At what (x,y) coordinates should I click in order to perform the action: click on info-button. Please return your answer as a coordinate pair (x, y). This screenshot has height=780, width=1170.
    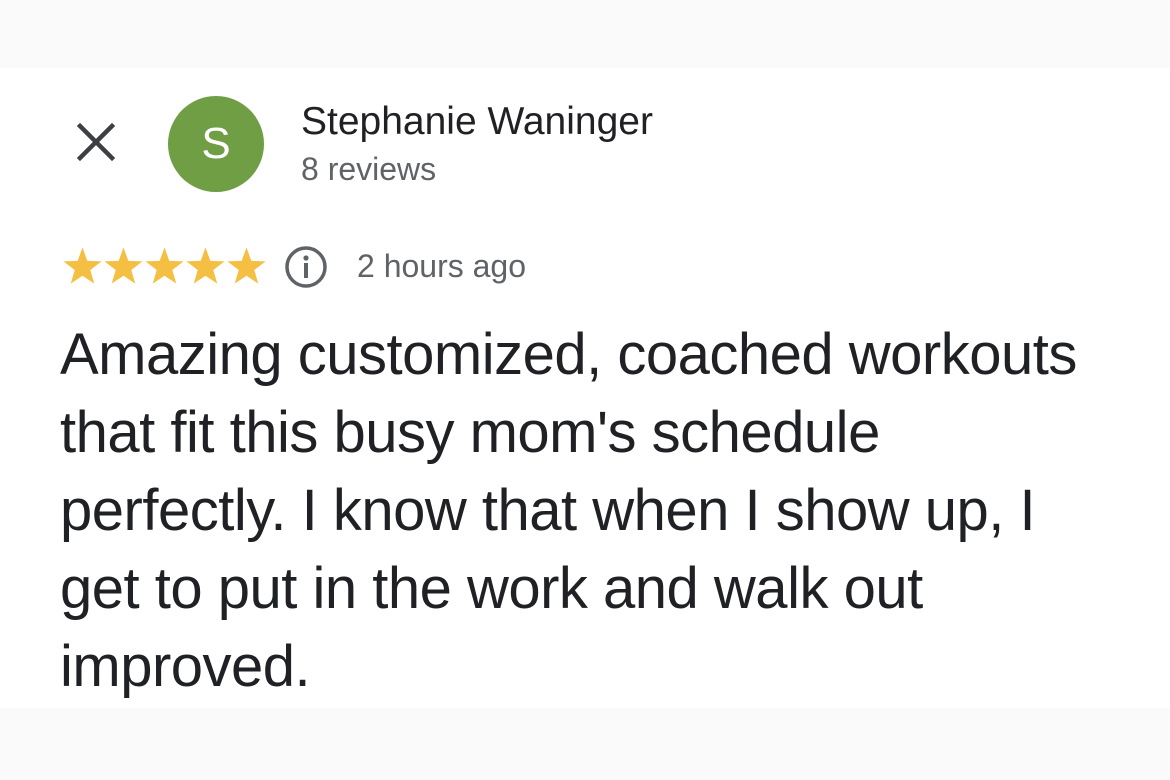
    Looking at the image, I should click on (306, 267).